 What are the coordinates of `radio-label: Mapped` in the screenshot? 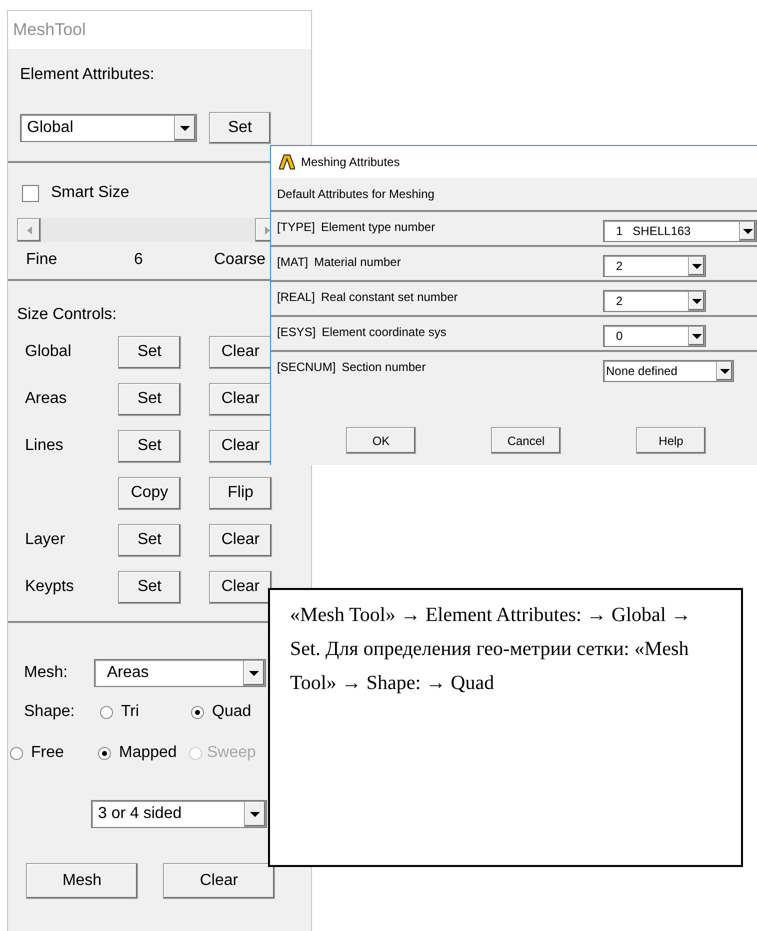 It's located at (148, 753).